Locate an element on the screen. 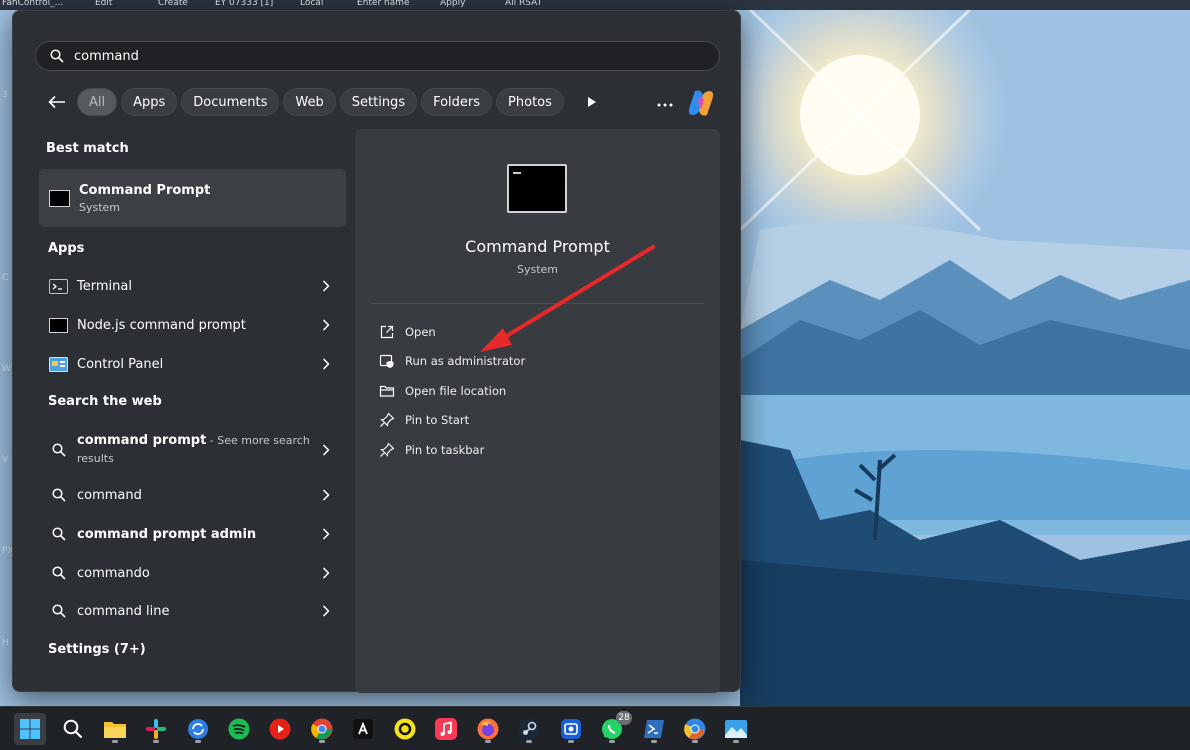  arrow-left-icon is located at coordinates (56, 102).